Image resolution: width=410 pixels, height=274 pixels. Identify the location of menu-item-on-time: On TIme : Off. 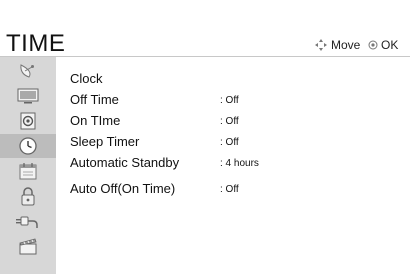
(235, 121).